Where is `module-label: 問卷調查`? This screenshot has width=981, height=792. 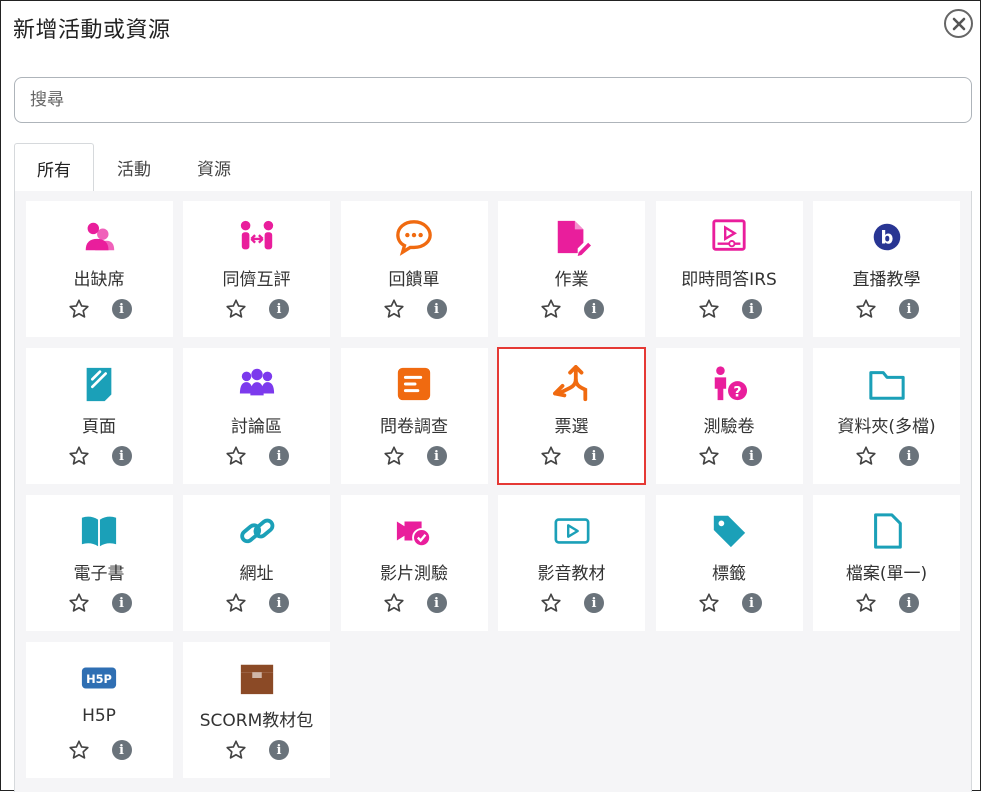 module-label: 問卷調查 is located at coordinates (414, 427).